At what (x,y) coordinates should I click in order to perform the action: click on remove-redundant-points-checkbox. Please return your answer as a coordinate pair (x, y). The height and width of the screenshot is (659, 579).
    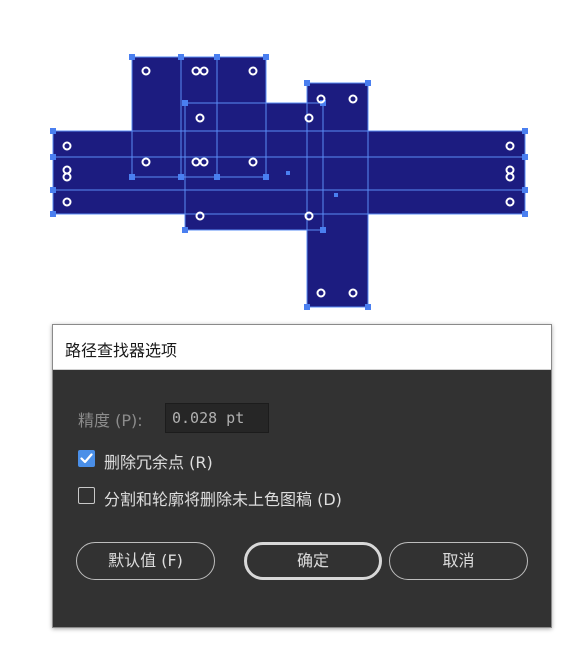
    Looking at the image, I should click on (86, 458).